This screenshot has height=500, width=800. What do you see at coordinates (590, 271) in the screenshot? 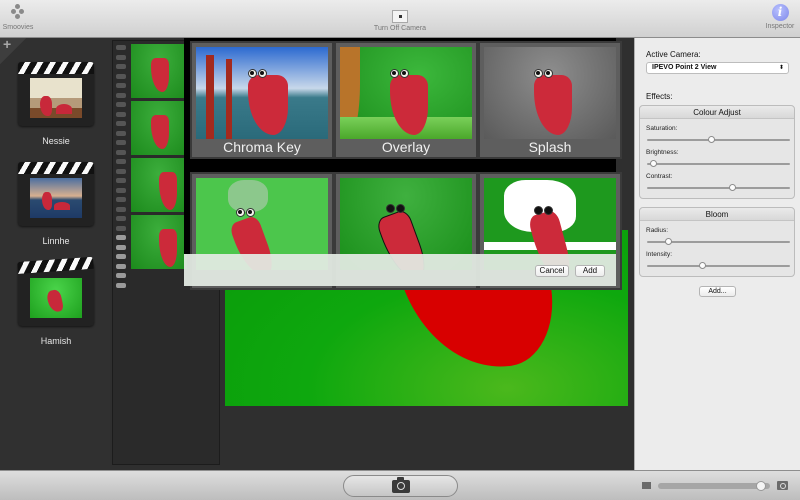
I see `add-button: Add` at bounding box center [590, 271].